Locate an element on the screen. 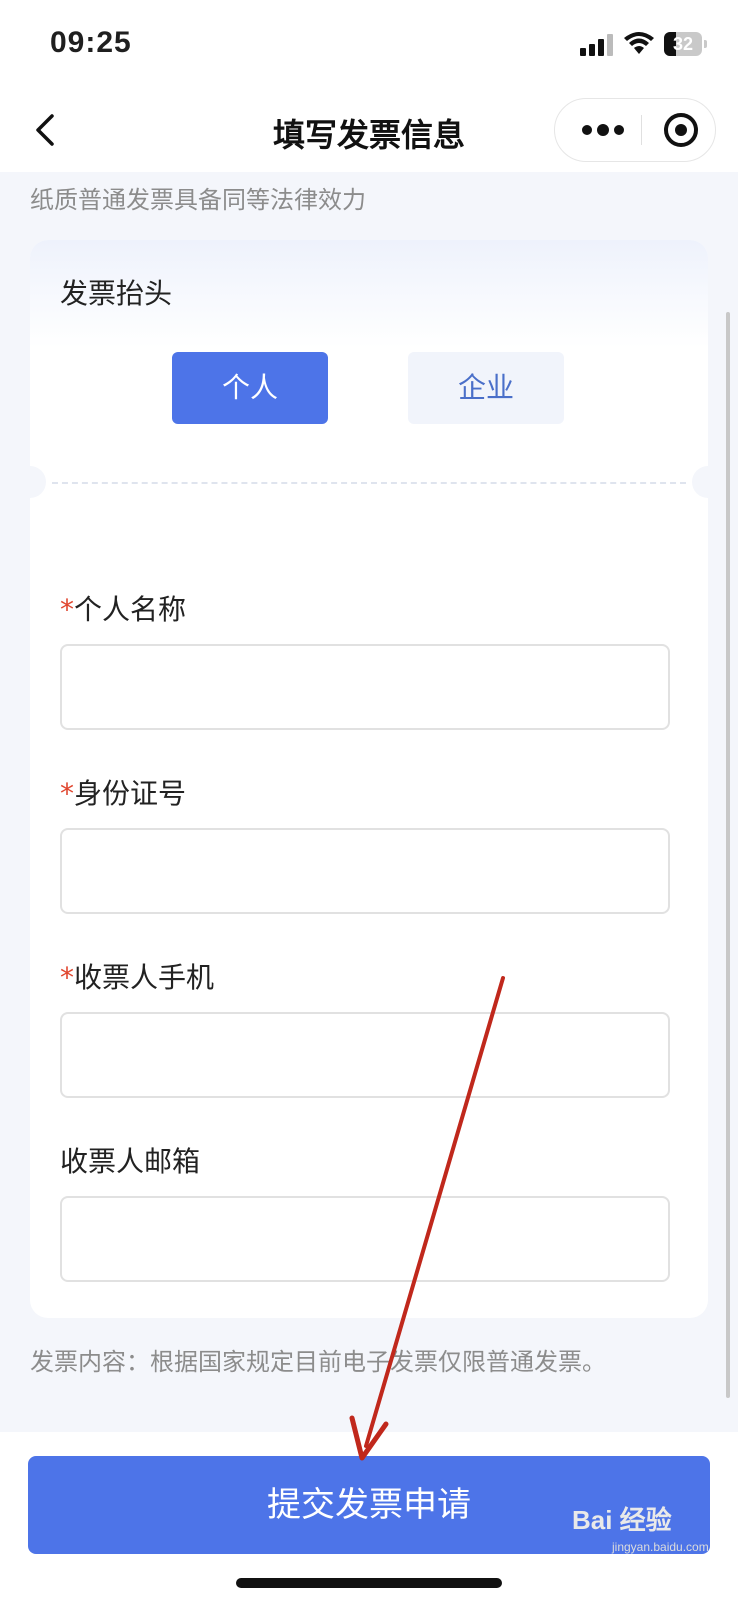 The image size is (738, 1600). invoice-content-note: 发票内容：根据国家规定目前电子发票仅限普通发票。 is located at coordinates (318, 1362).